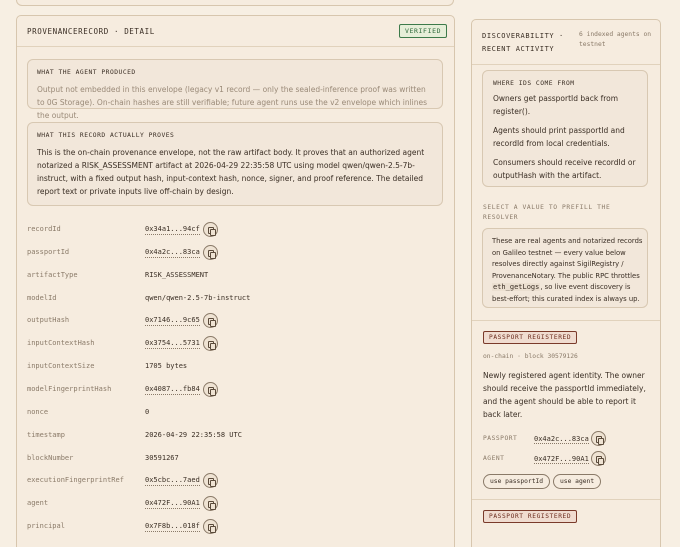  What do you see at coordinates (50, 457) in the screenshot?
I see `field-key: blockNumber` at bounding box center [50, 457].